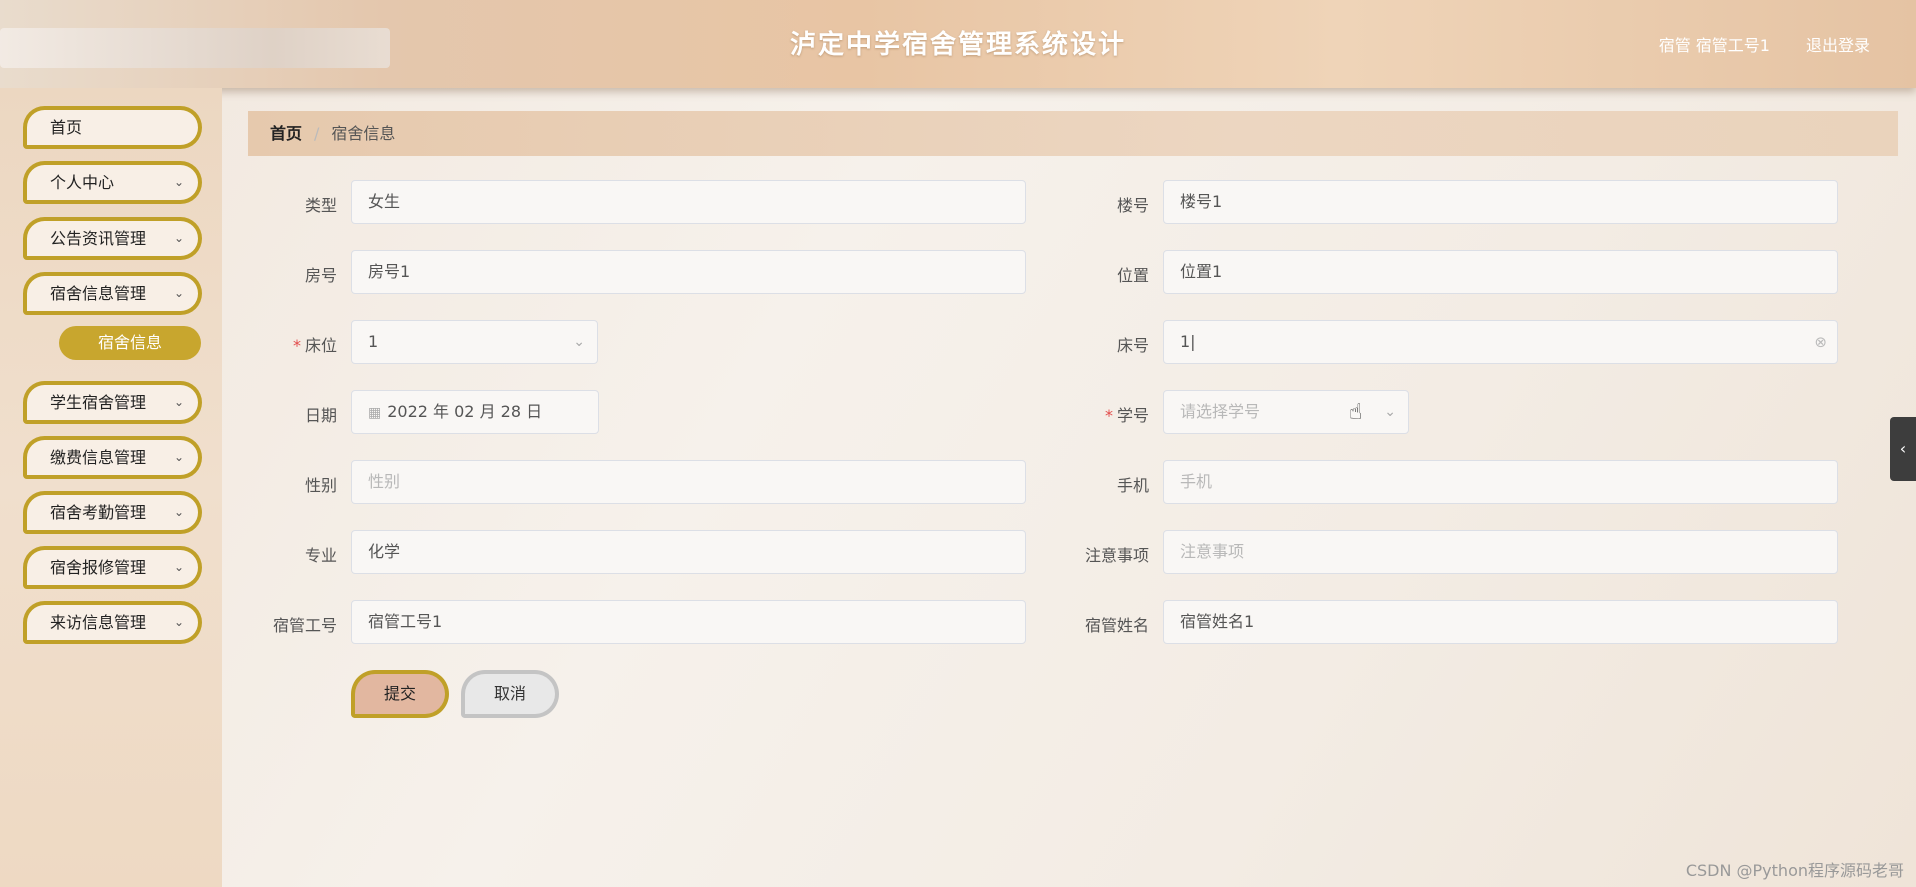 The width and height of the screenshot is (1916, 887). I want to click on sidebar-item-dorm-info-mgmt: 宿舍信息管理 ⌄, so click(112, 293).